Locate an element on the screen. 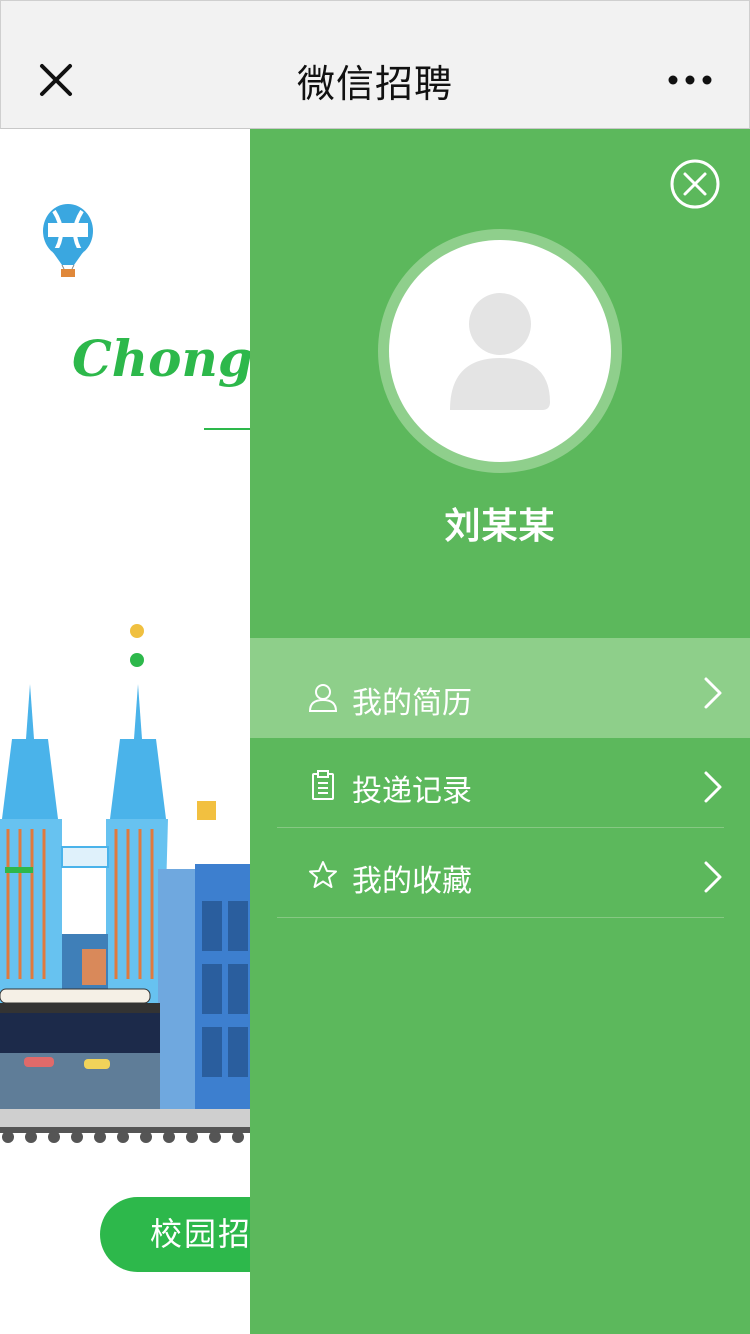 This screenshot has width=750, height=1334. menu-item-label: 我的简历 is located at coordinates (412, 703).